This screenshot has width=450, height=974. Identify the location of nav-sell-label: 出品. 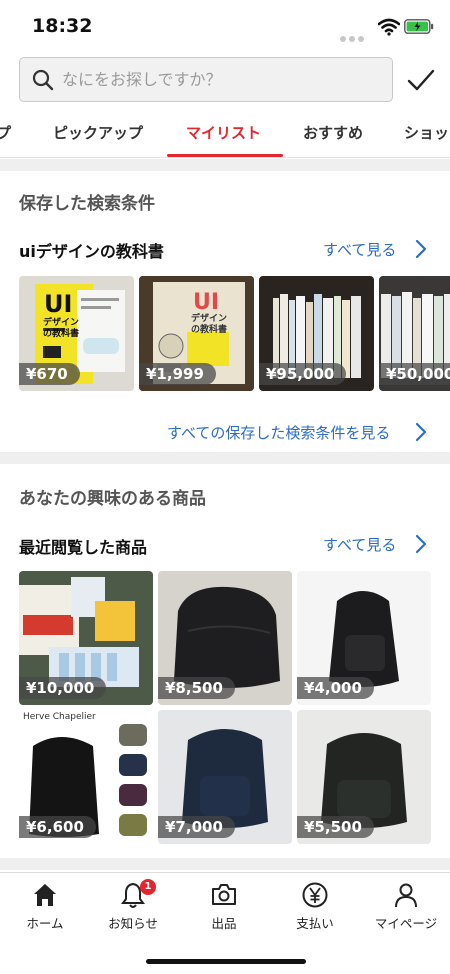
(224, 923).